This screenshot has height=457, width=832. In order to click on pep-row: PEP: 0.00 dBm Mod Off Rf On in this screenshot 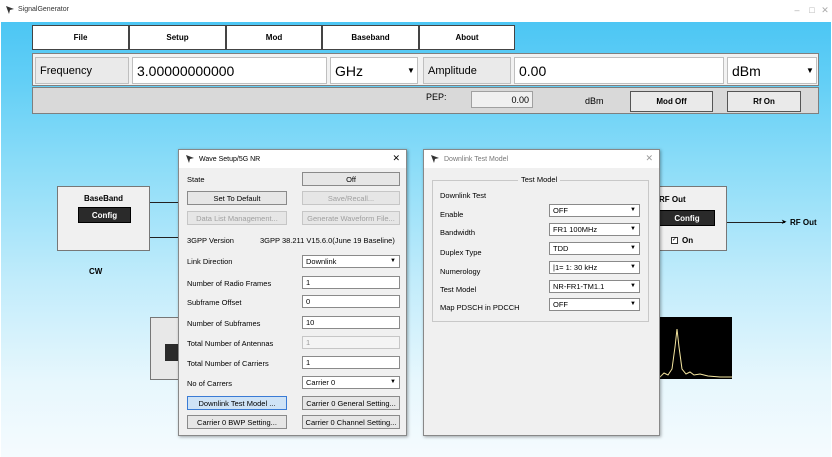, I will do `click(425, 100)`.